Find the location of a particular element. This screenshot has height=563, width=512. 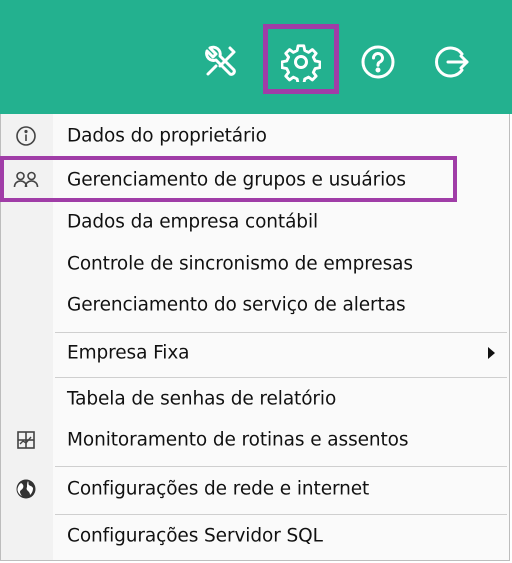

menu-item-dados-empresa-contabil: Dados da empresa contábil is located at coordinates (255, 222).